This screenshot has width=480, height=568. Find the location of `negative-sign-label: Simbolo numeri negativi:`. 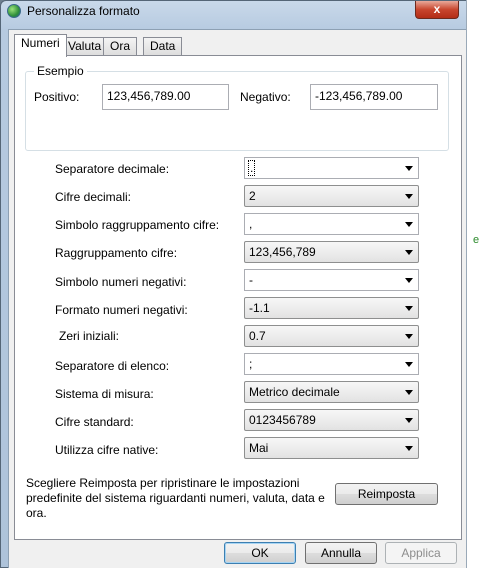

negative-sign-label: Simbolo numeri negativi: is located at coordinates (121, 282).